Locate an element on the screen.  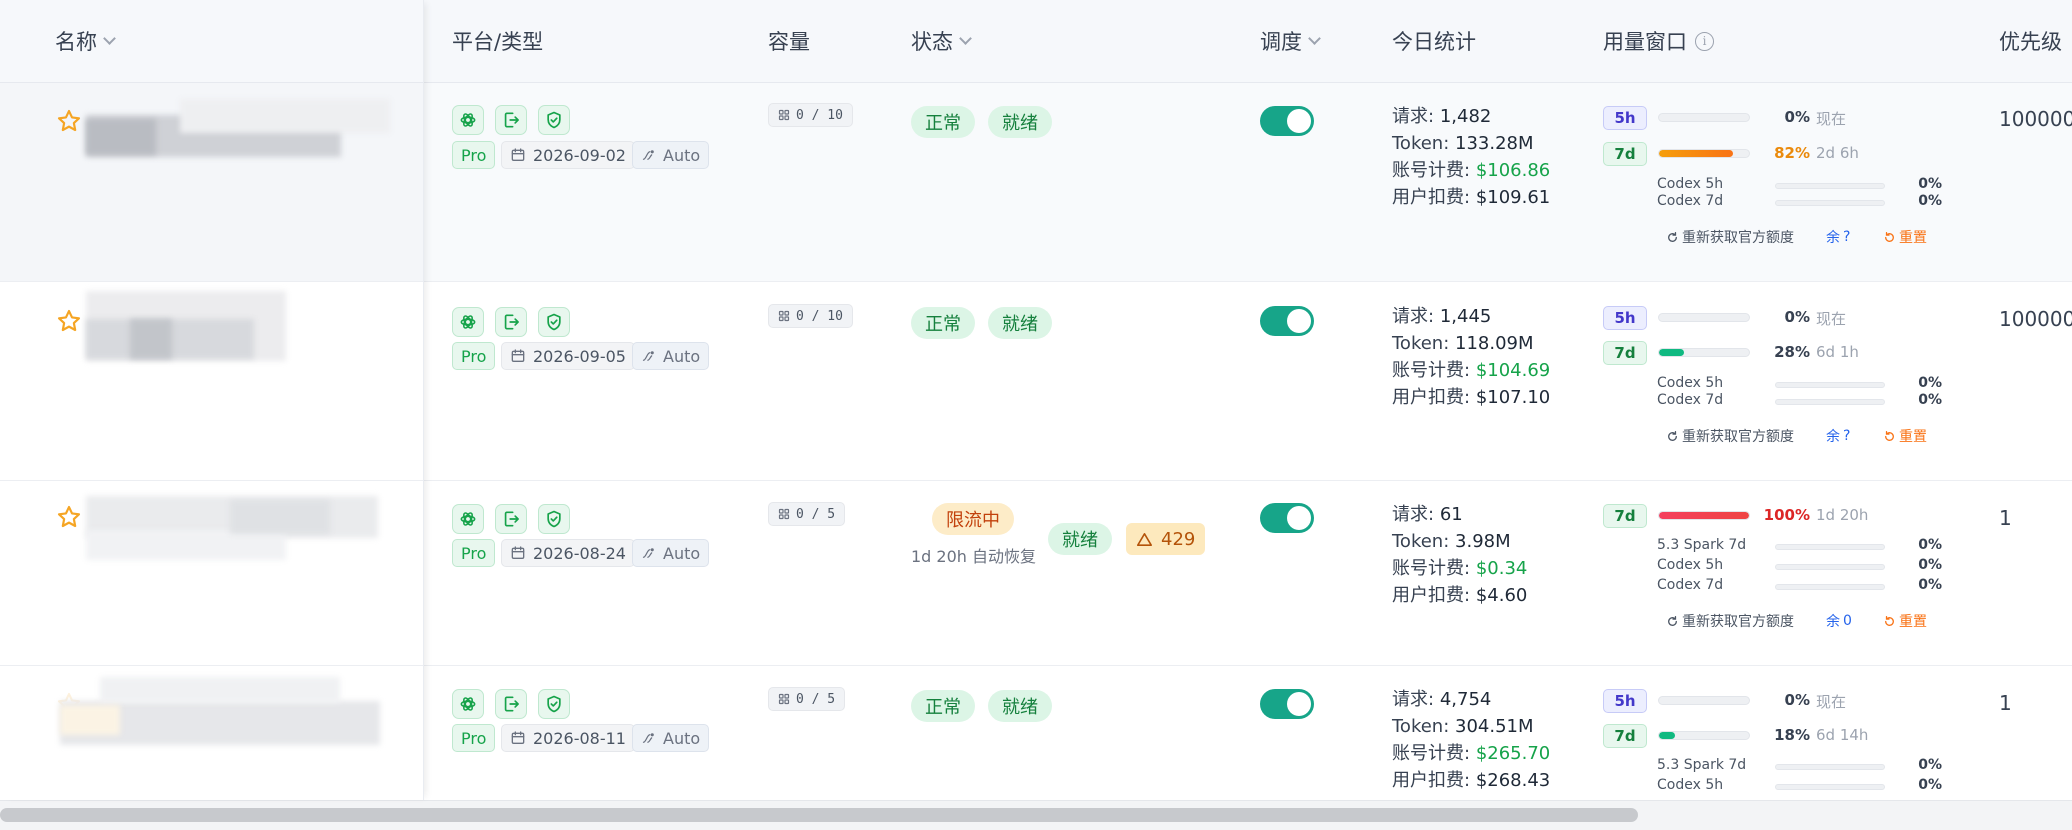
usage-pct-7d: 82% is located at coordinates (1792, 153).